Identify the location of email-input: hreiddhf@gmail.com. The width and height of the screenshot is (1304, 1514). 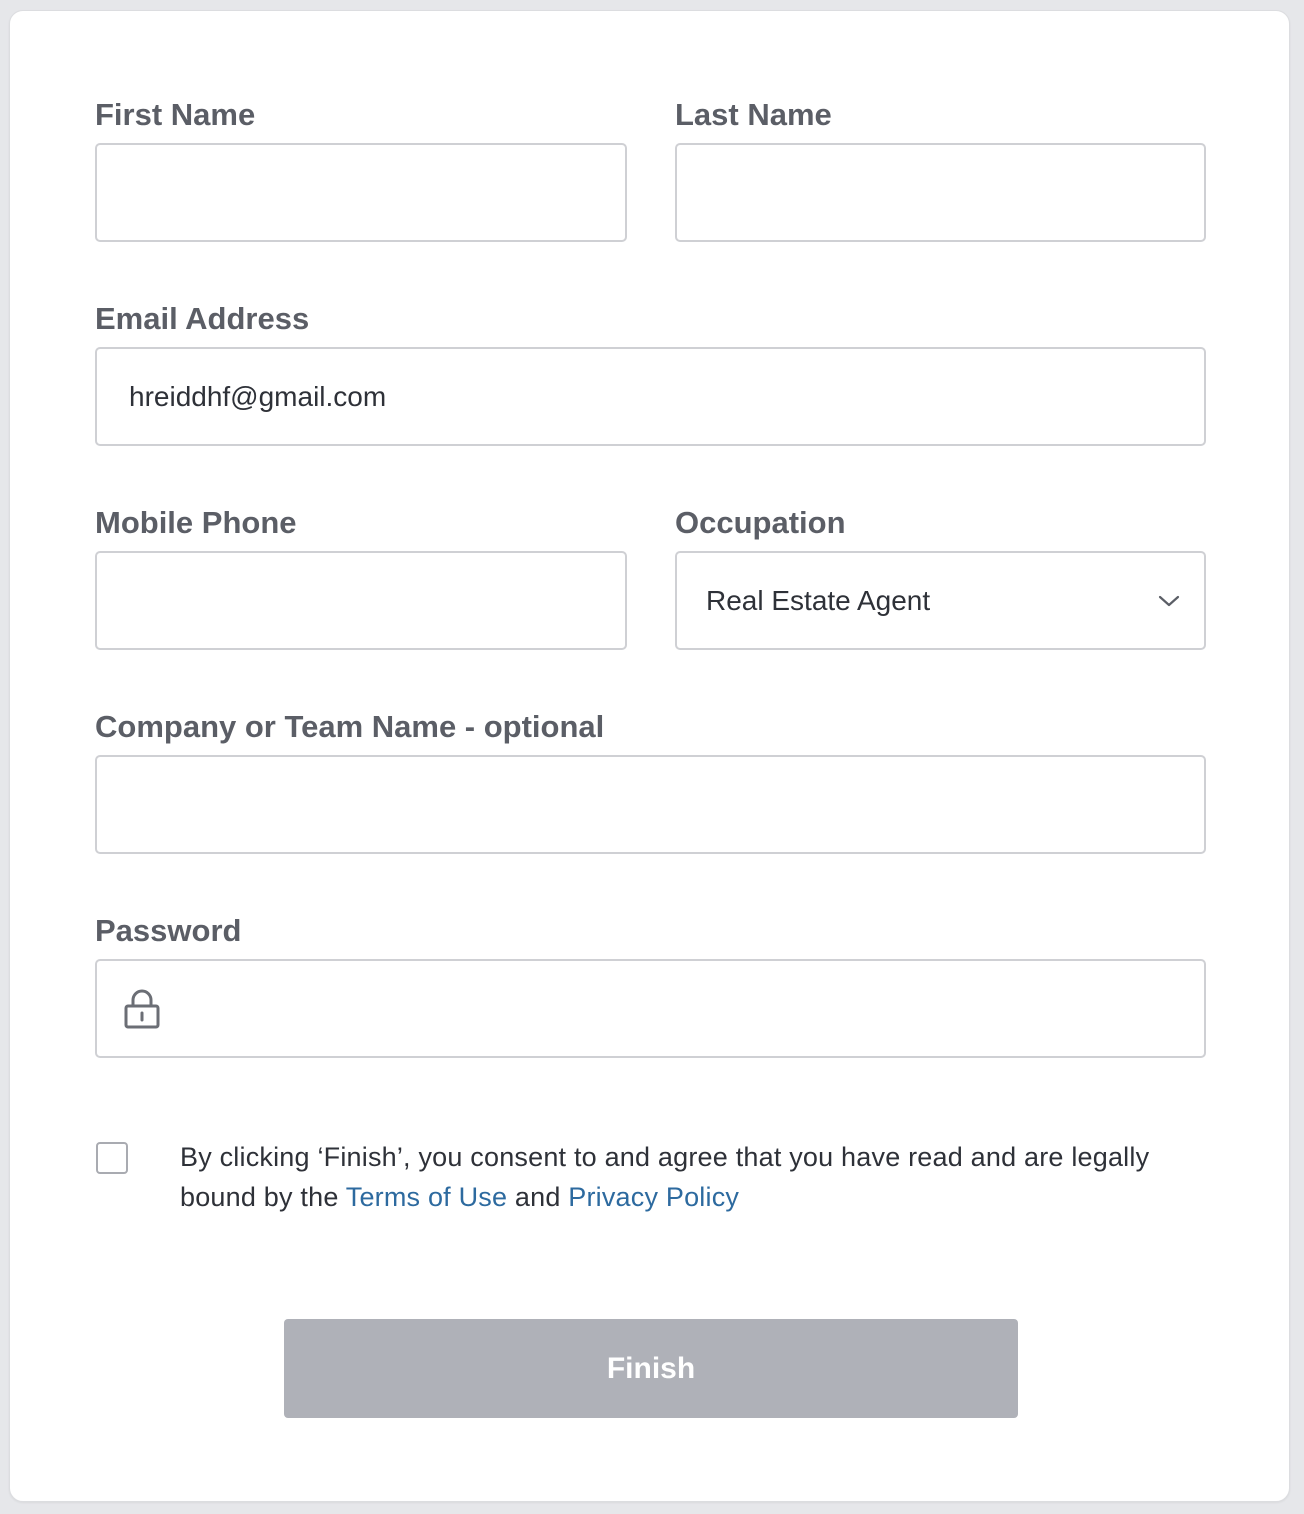
(650, 396).